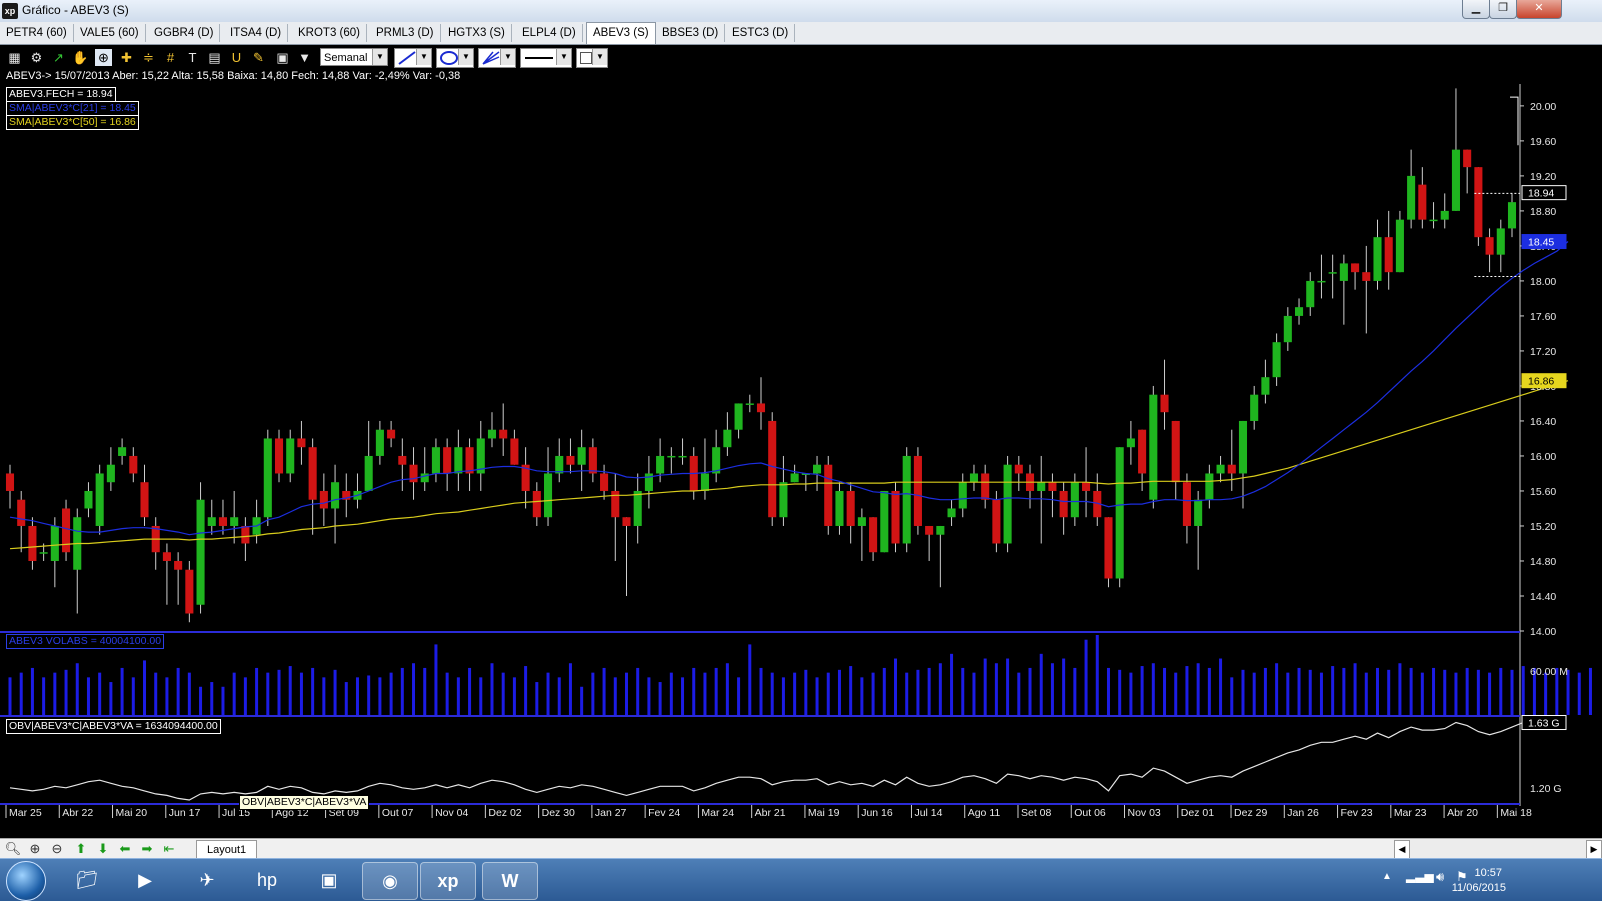 The height and width of the screenshot is (901, 1602). Describe the element at coordinates (546, 58) in the screenshot. I see `line-style-select: ▼` at that location.